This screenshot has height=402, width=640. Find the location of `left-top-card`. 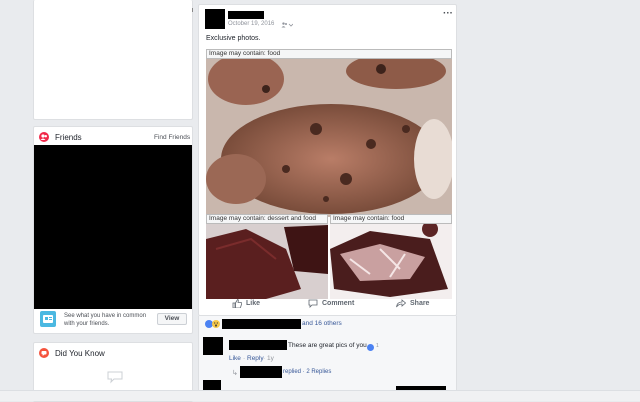

left-top-card is located at coordinates (113, 60).